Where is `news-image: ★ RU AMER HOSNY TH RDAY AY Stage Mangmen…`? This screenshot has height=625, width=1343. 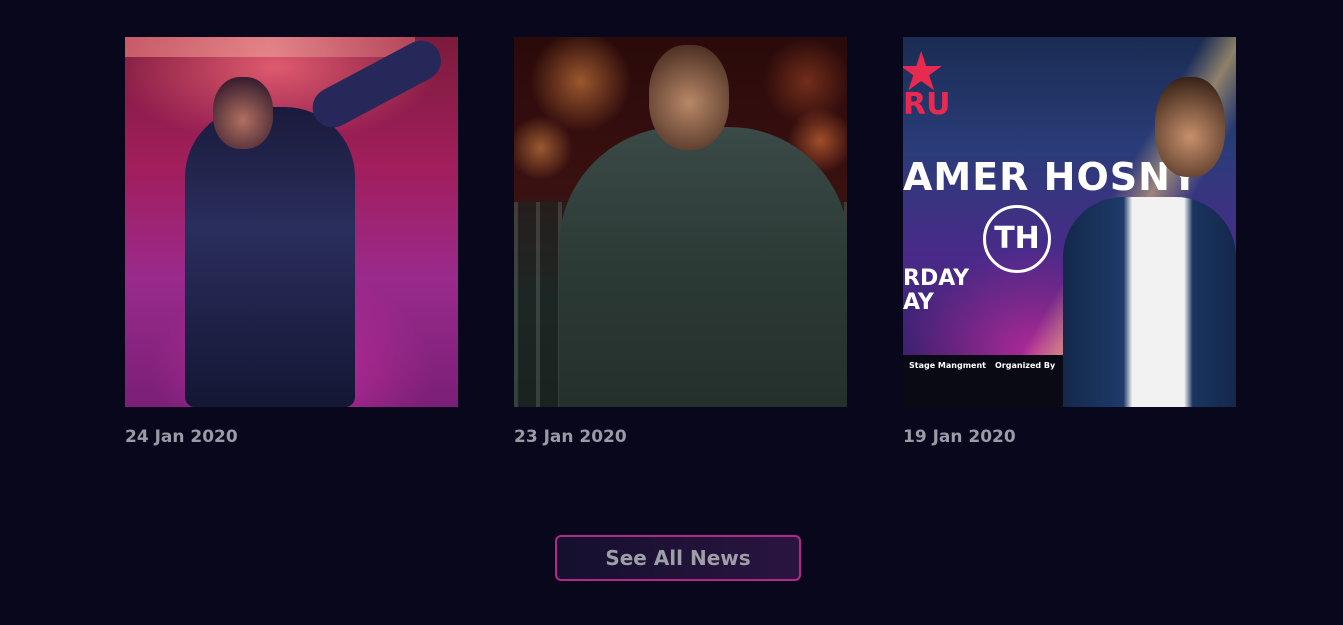
news-image: ★ RU AMER HOSNY TH RDAY AY Stage Mangmen… is located at coordinates (1069, 222).